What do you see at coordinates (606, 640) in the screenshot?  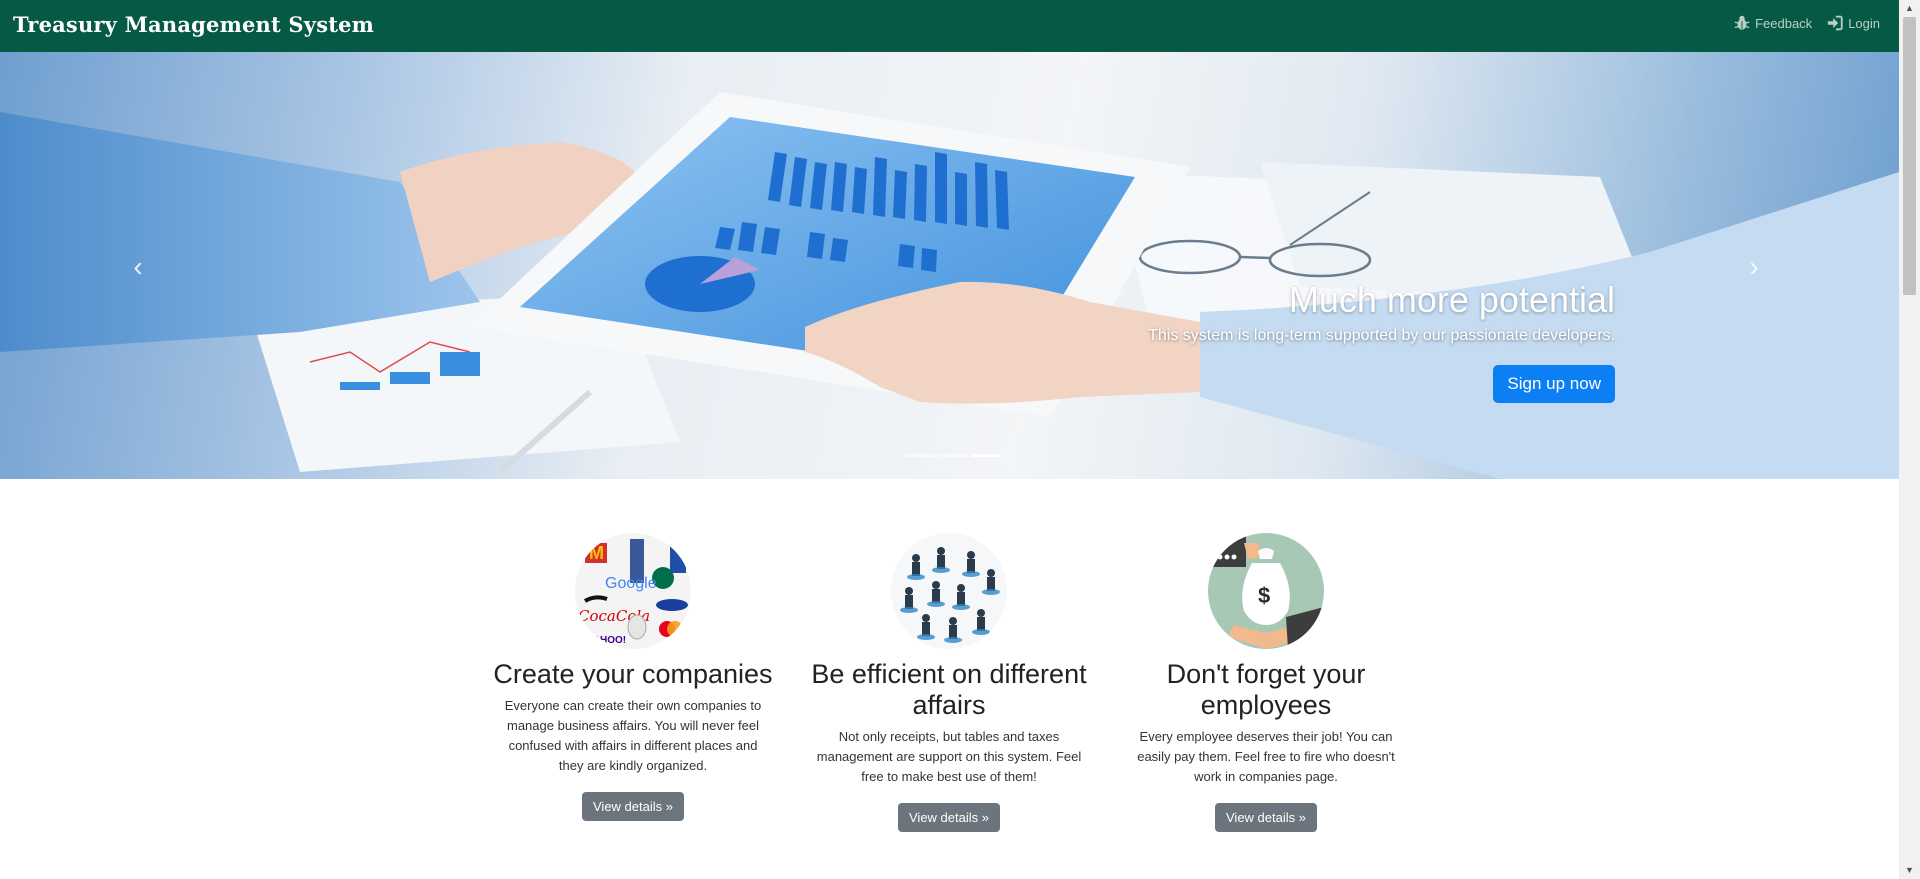 I see `svg-text: YAHOO!` at bounding box center [606, 640].